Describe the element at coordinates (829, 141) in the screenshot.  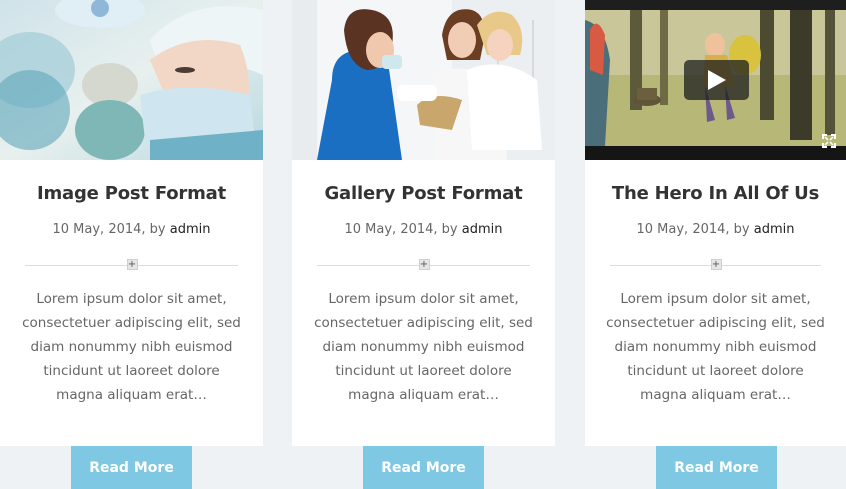
I see `fullscreen-icon` at that location.